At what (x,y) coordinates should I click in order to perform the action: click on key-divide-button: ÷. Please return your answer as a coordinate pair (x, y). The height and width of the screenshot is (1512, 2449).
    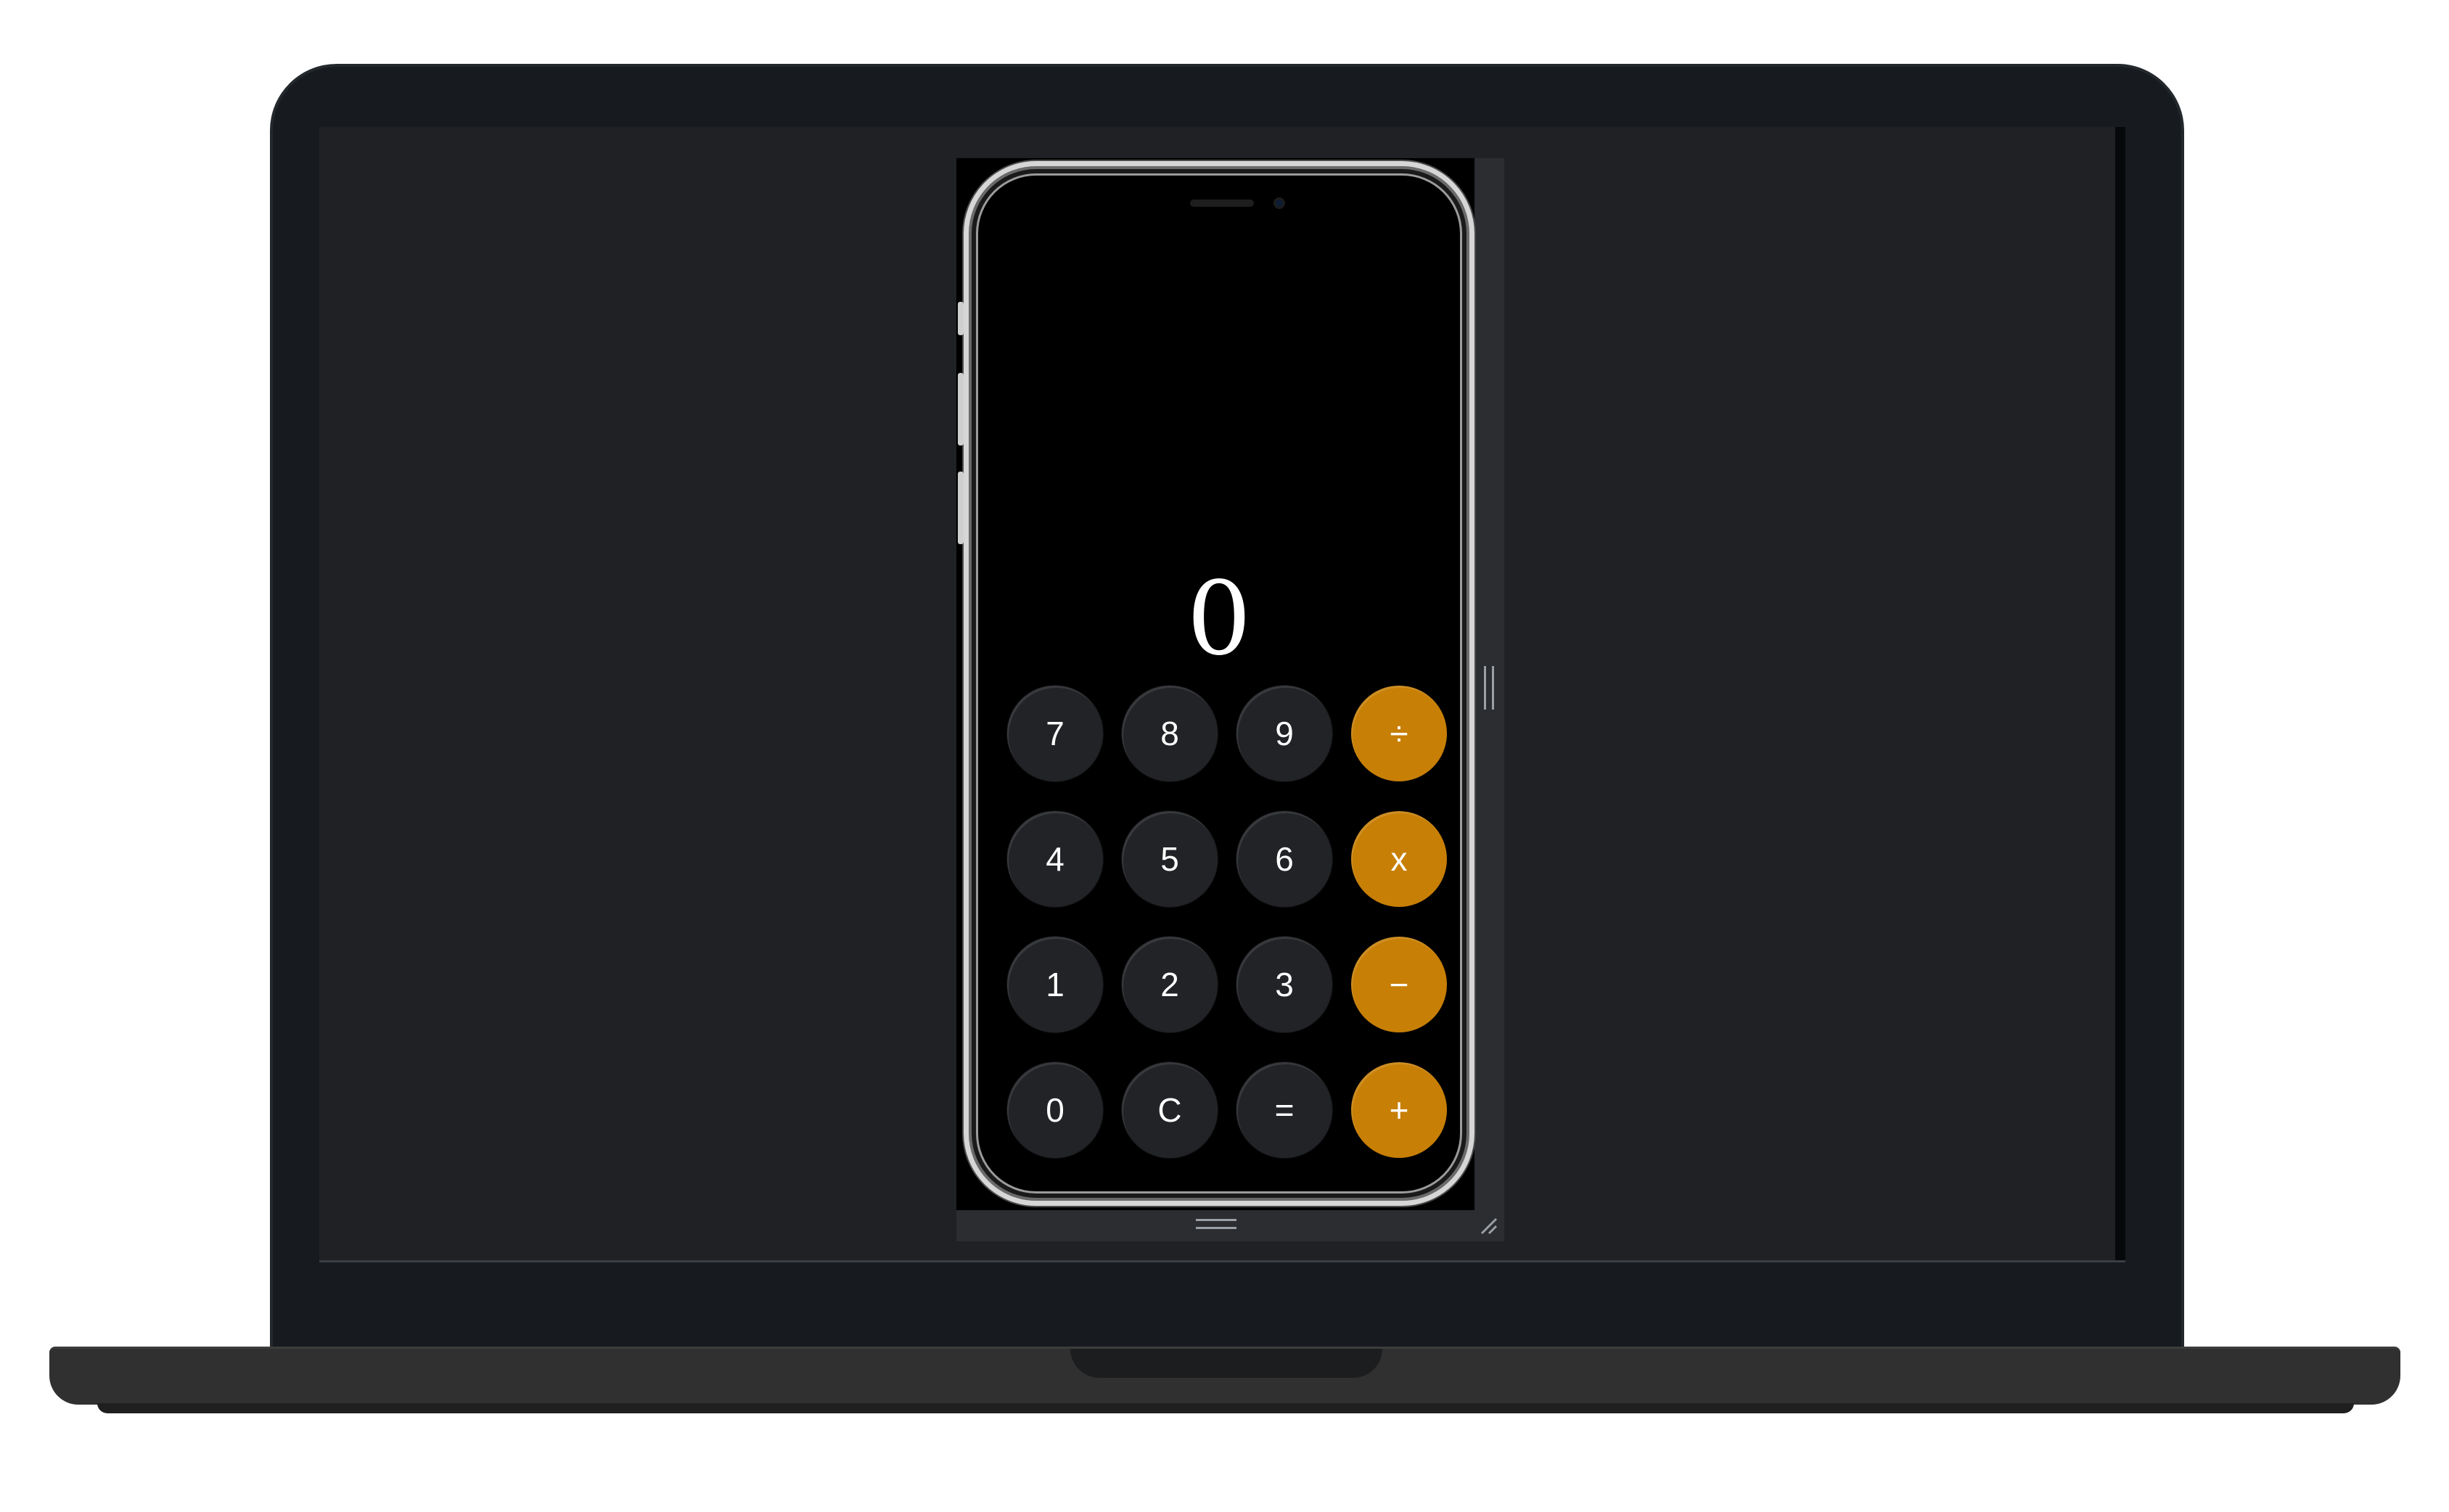
    Looking at the image, I should click on (1399, 734).